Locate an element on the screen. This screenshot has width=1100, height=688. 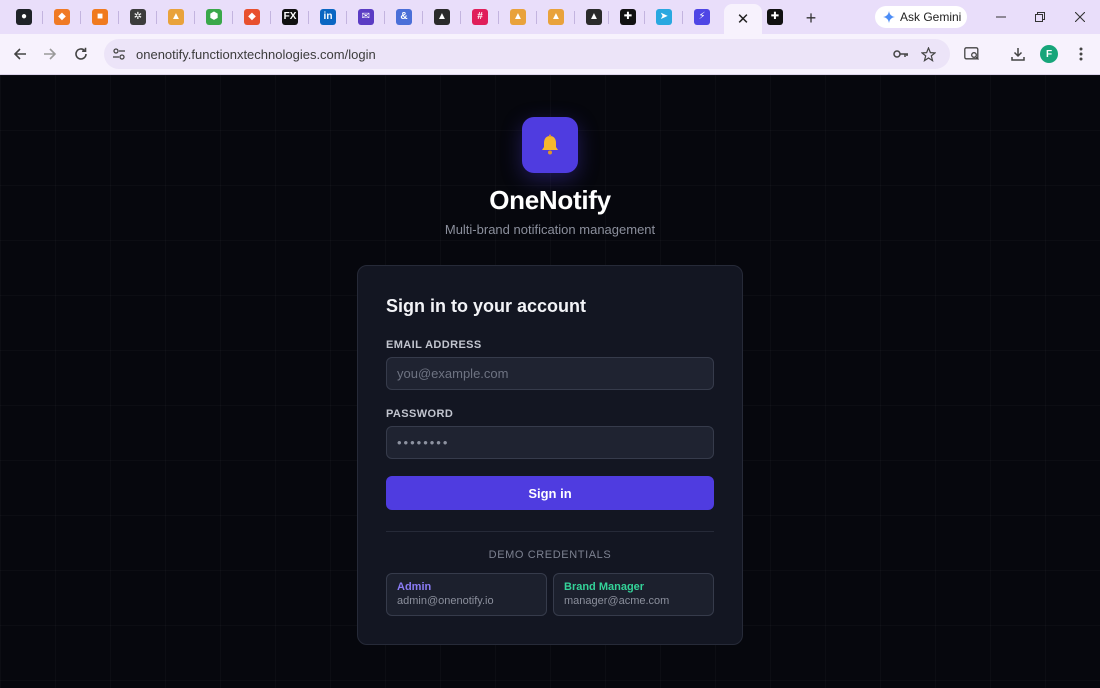
demo-role: Brand Manager is located at coordinates (604, 587).